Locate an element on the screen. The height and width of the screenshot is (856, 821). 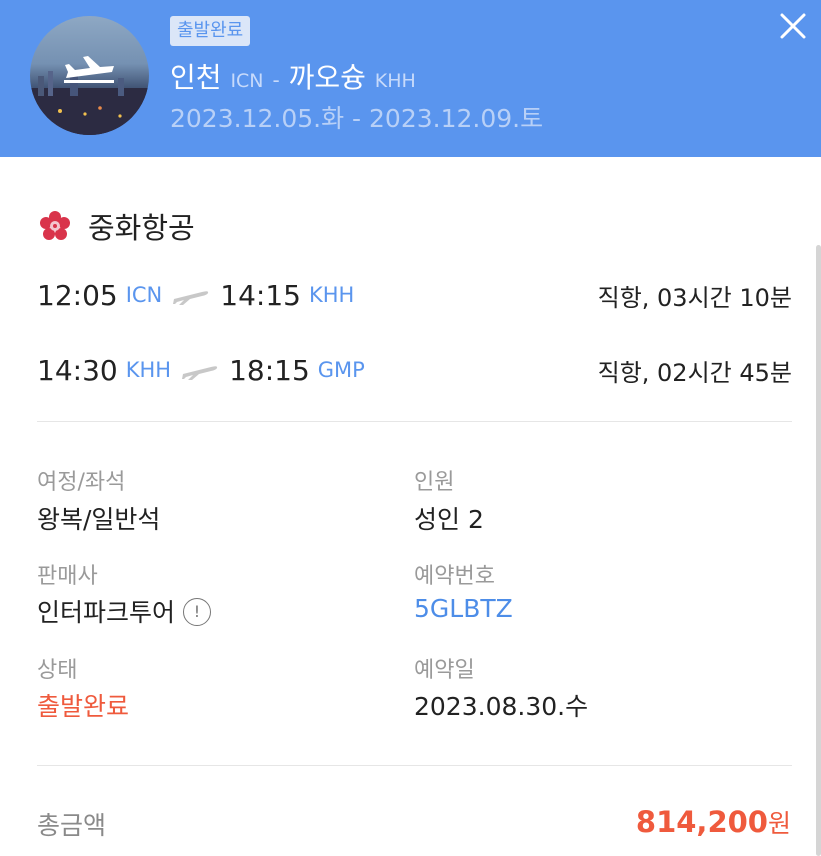
total-label: 총금액 is located at coordinates (72, 825).